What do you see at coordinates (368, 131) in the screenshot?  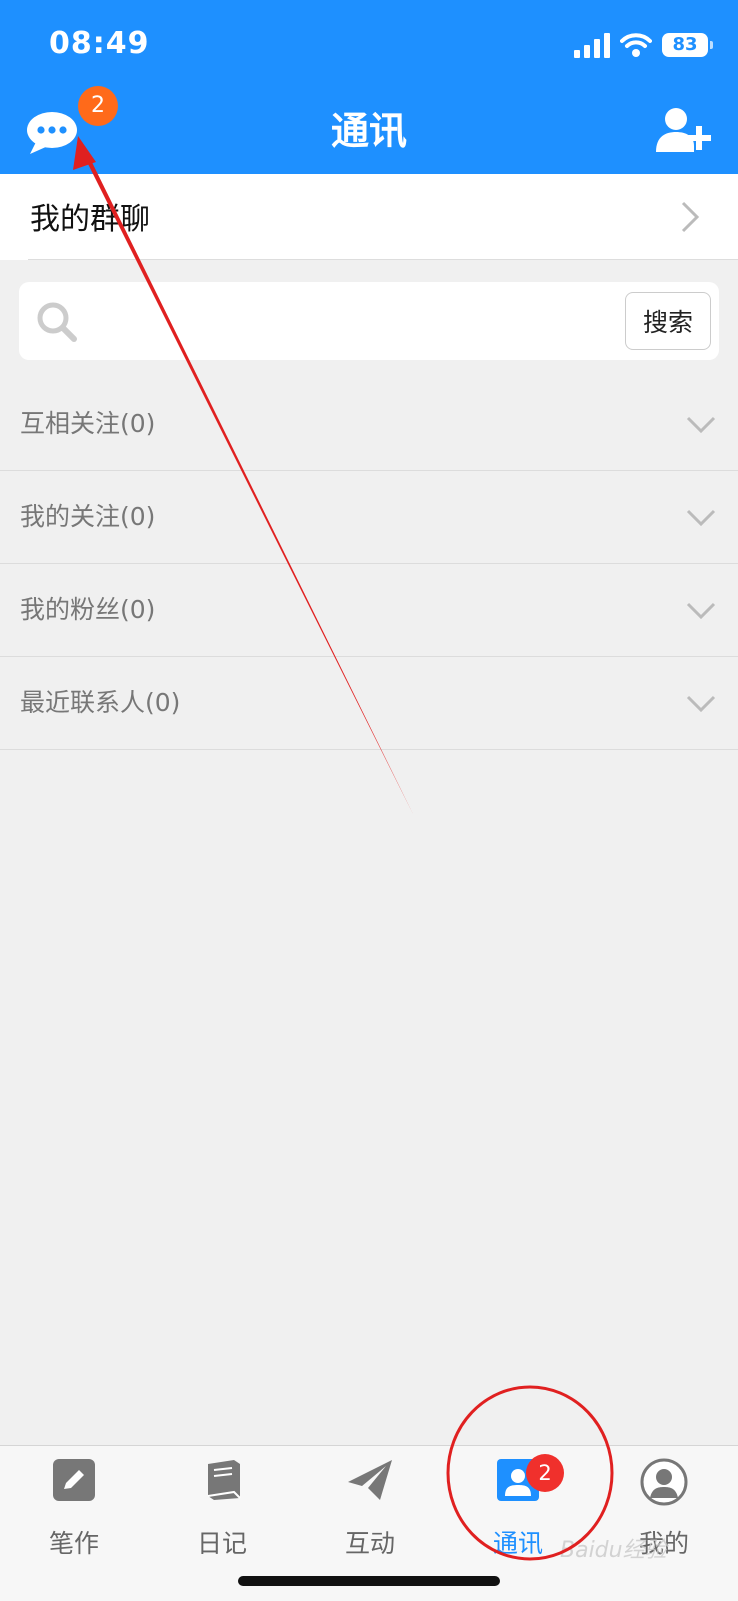 I see `page-title: 通讯` at bounding box center [368, 131].